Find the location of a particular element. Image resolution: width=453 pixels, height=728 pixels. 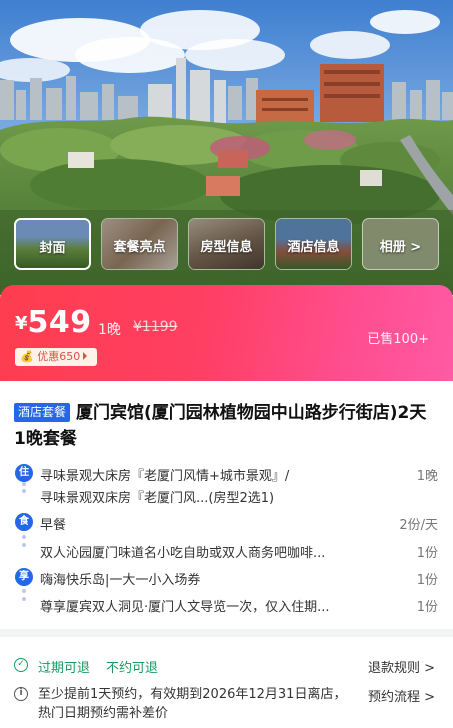

coupon-badge: 💰 优惠650 is located at coordinates (56, 357).